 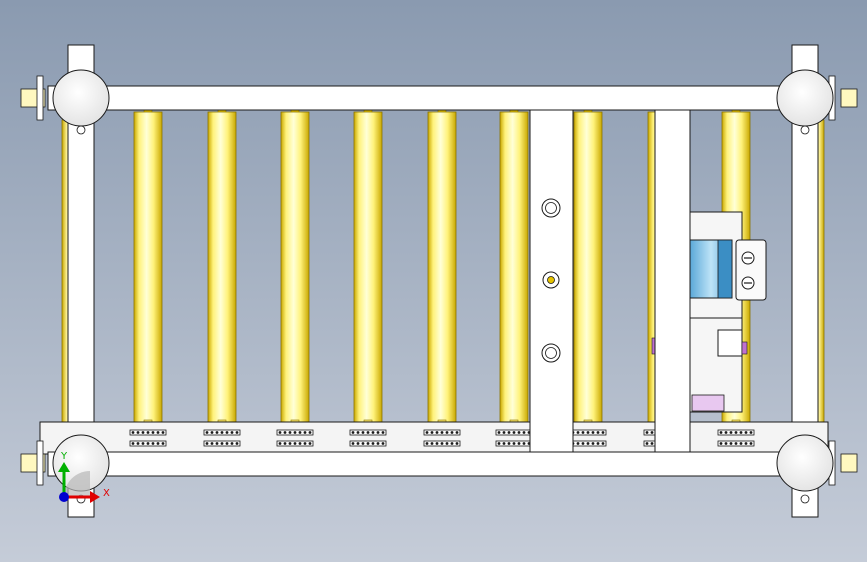 What do you see at coordinates (730, 343) in the screenshot?
I see `motor-mount-bracket` at bounding box center [730, 343].